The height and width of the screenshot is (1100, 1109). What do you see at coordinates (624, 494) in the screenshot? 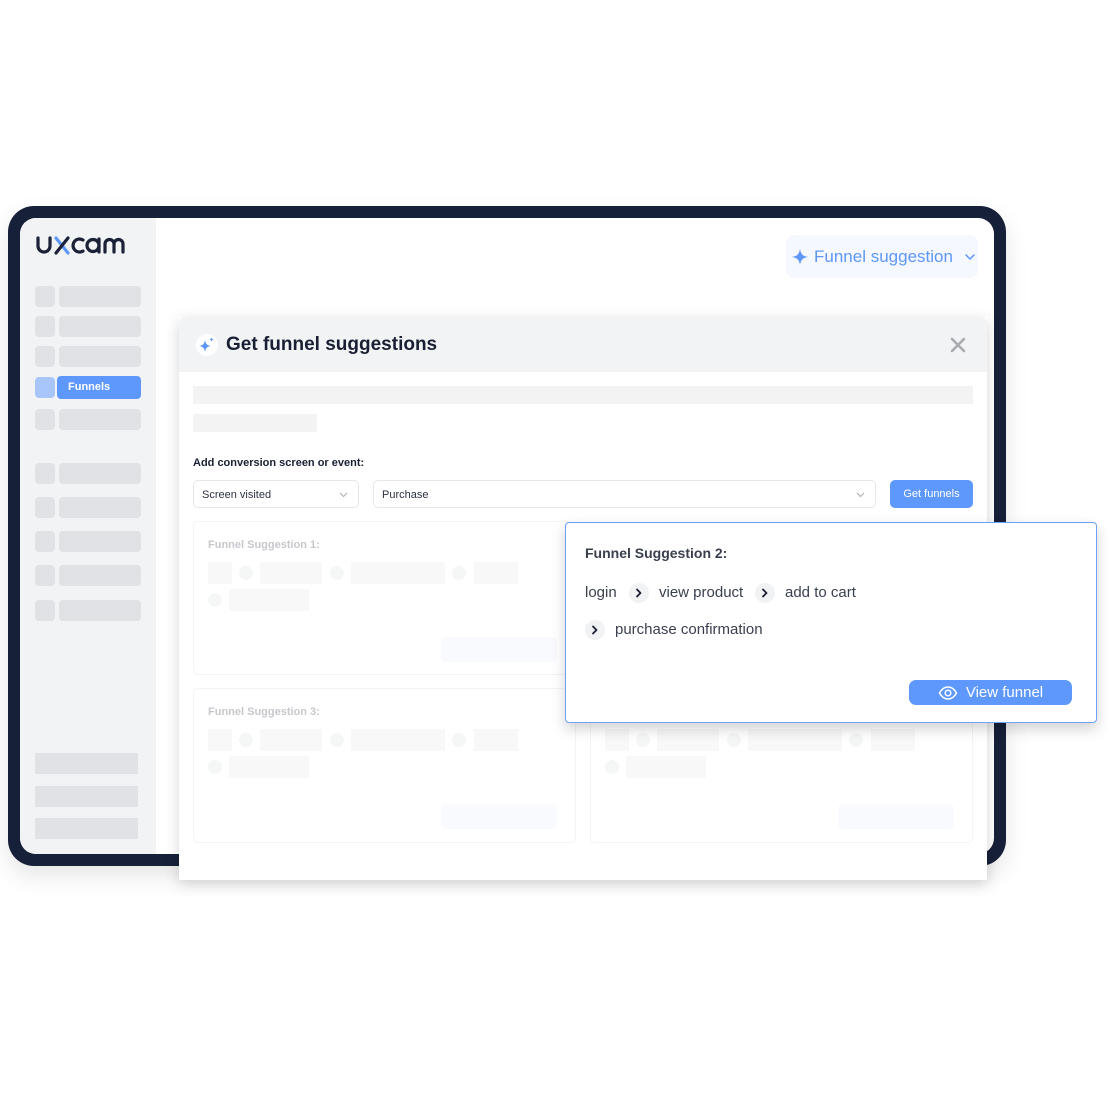
I see `conversion-target-select: Purchase` at bounding box center [624, 494].